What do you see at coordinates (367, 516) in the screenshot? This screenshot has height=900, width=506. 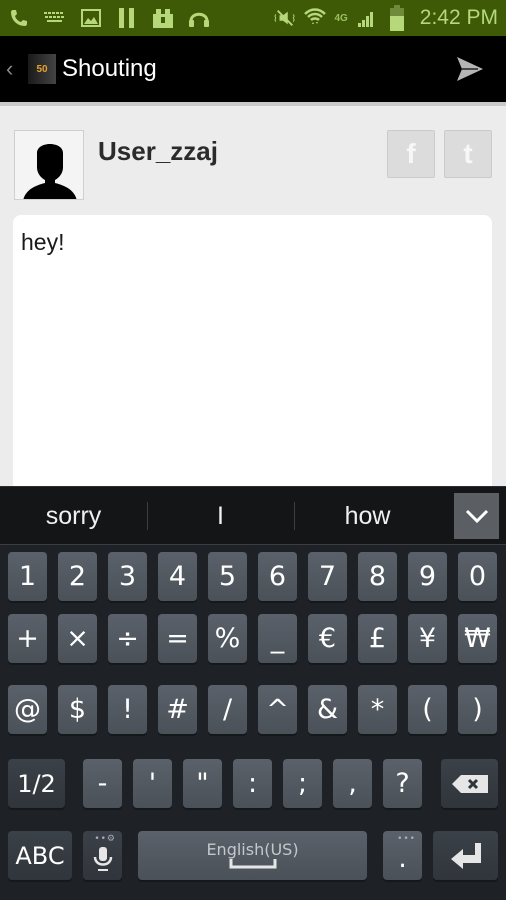 I see `suggestion-3: how` at bounding box center [367, 516].